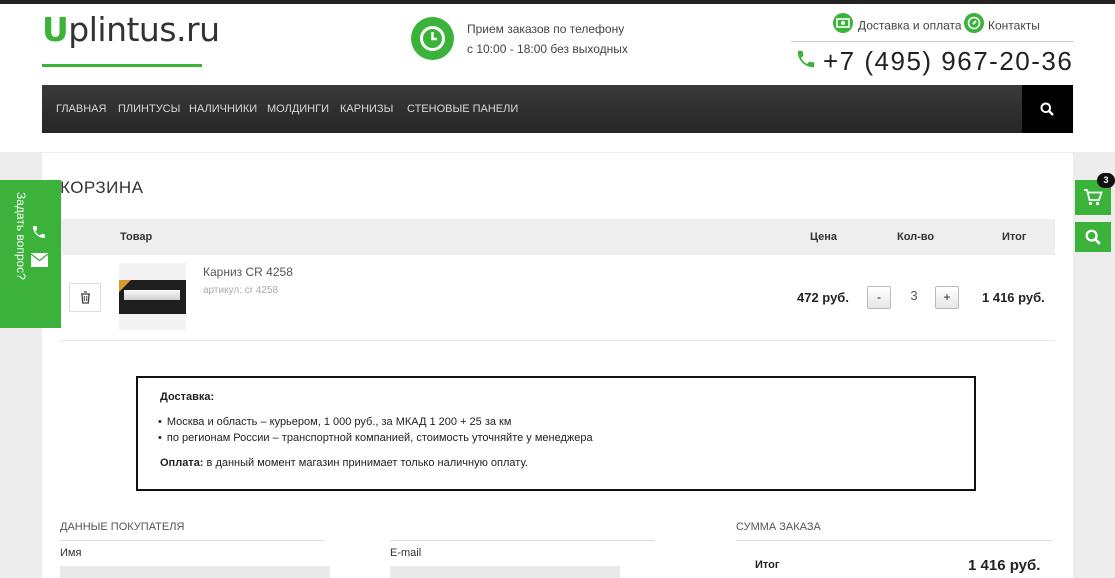  What do you see at coordinates (81, 109) in the screenshot?
I see `nav-item-home: ГЛАВНАЯ` at bounding box center [81, 109].